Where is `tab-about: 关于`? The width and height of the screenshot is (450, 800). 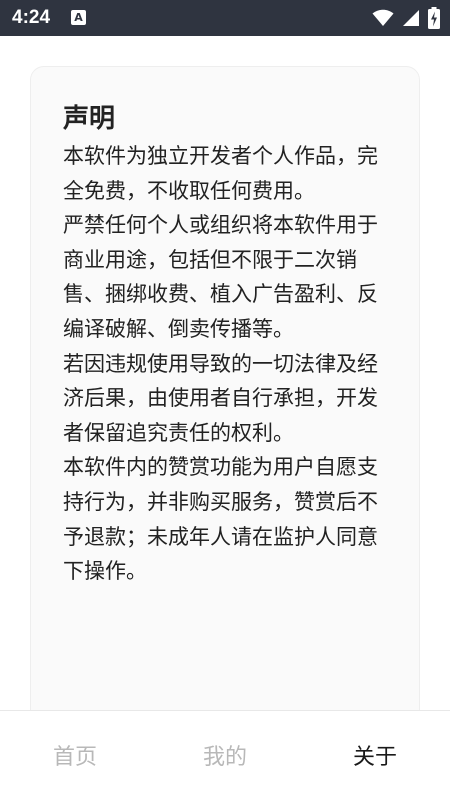
tab-about: 关于 is located at coordinates (375, 755).